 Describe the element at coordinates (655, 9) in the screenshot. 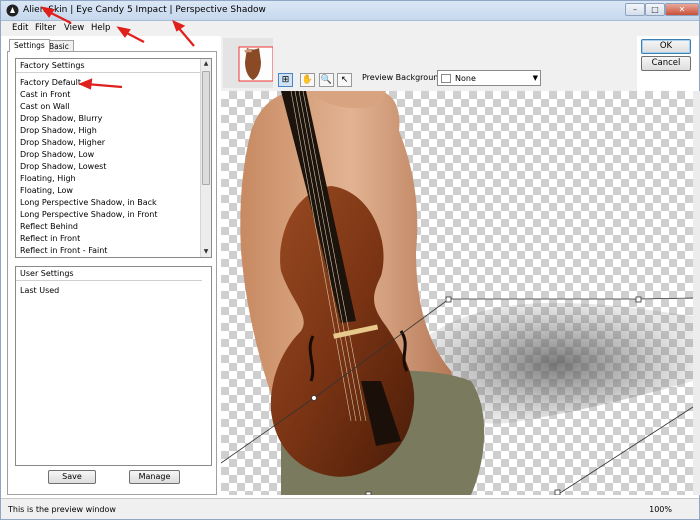

I see `maximize-button: □` at that location.